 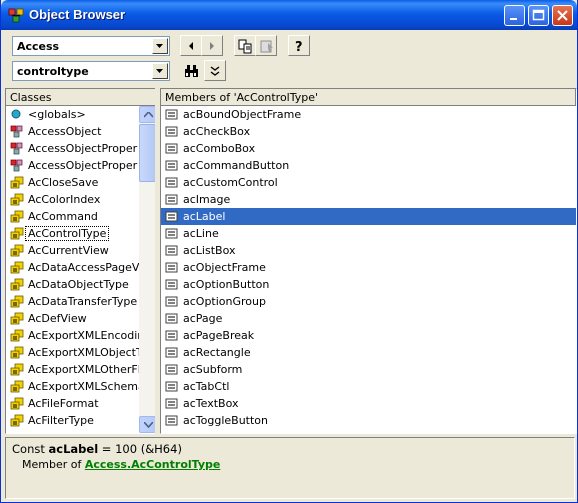 What do you see at coordinates (63, 216) in the screenshot?
I see `class-item-label: AcCommand` at bounding box center [63, 216].